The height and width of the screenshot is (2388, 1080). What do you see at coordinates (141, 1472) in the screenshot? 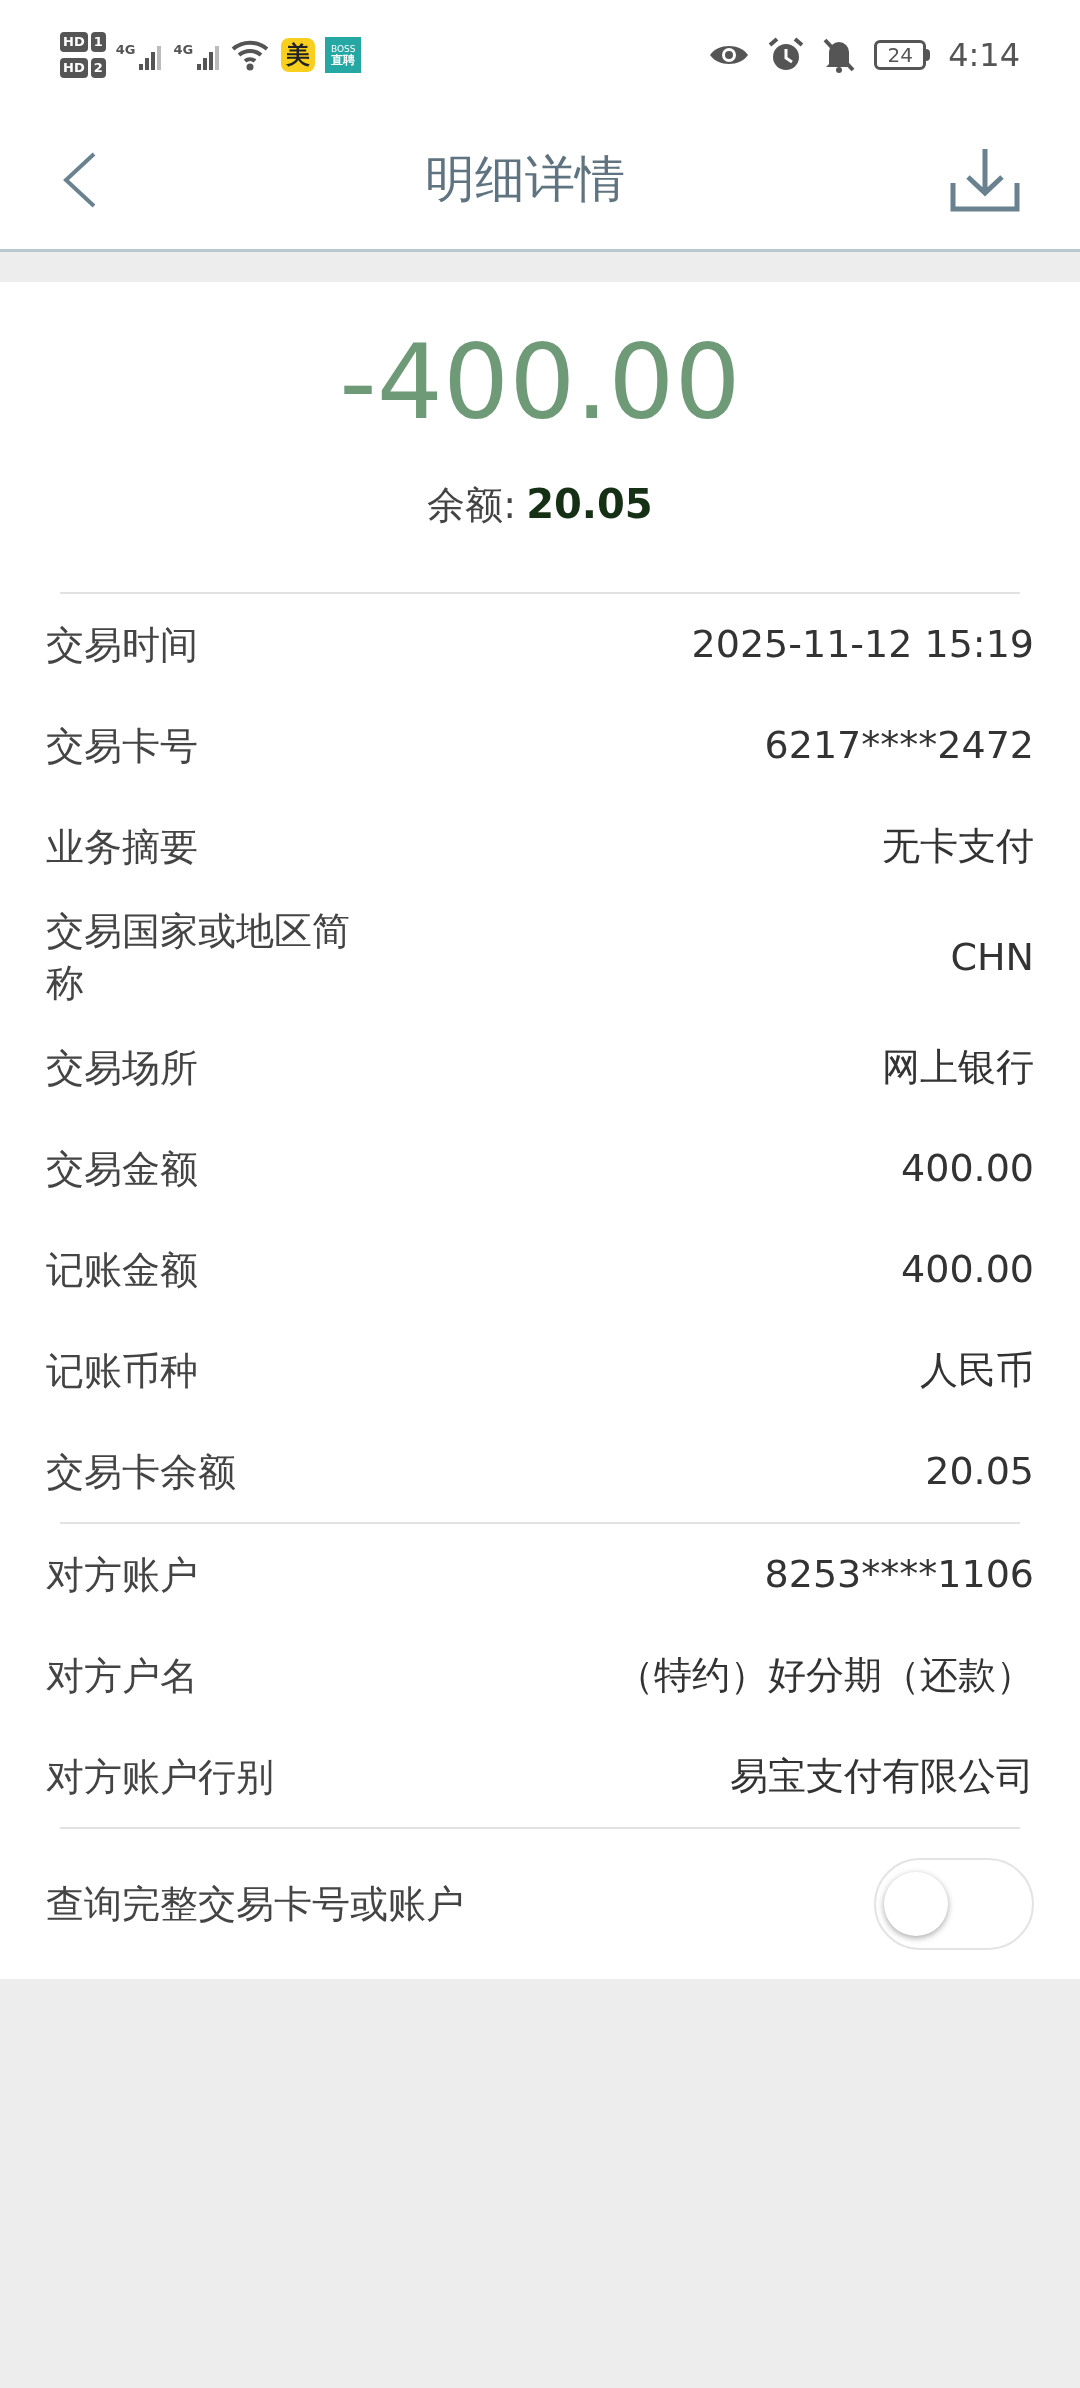
I see `field-label: 交易卡余额` at bounding box center [141, 1472].